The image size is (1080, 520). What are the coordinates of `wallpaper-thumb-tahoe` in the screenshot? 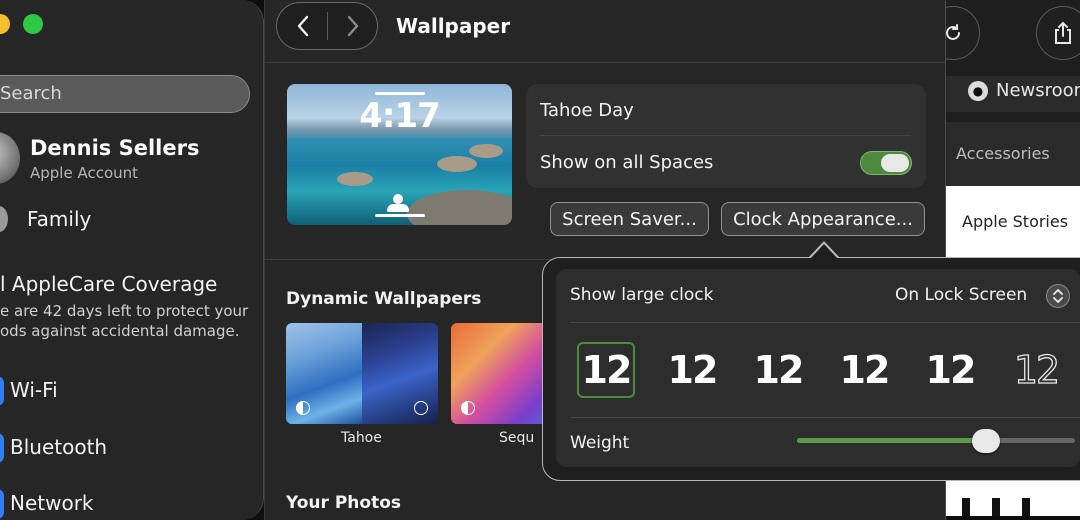 It's located at (362, 373).